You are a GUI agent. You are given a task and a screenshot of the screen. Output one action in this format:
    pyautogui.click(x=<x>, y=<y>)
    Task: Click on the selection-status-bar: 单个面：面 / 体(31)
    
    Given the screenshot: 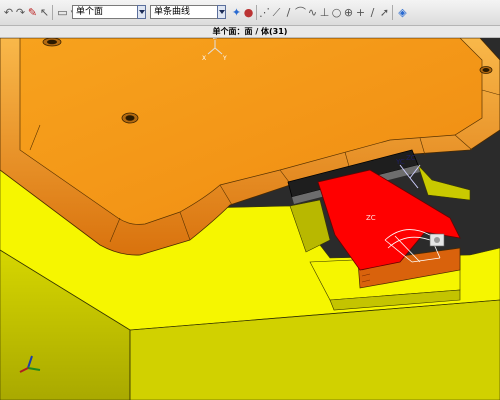 What is the action you would take?
    pyautogui.click(x=250, y=32)
    